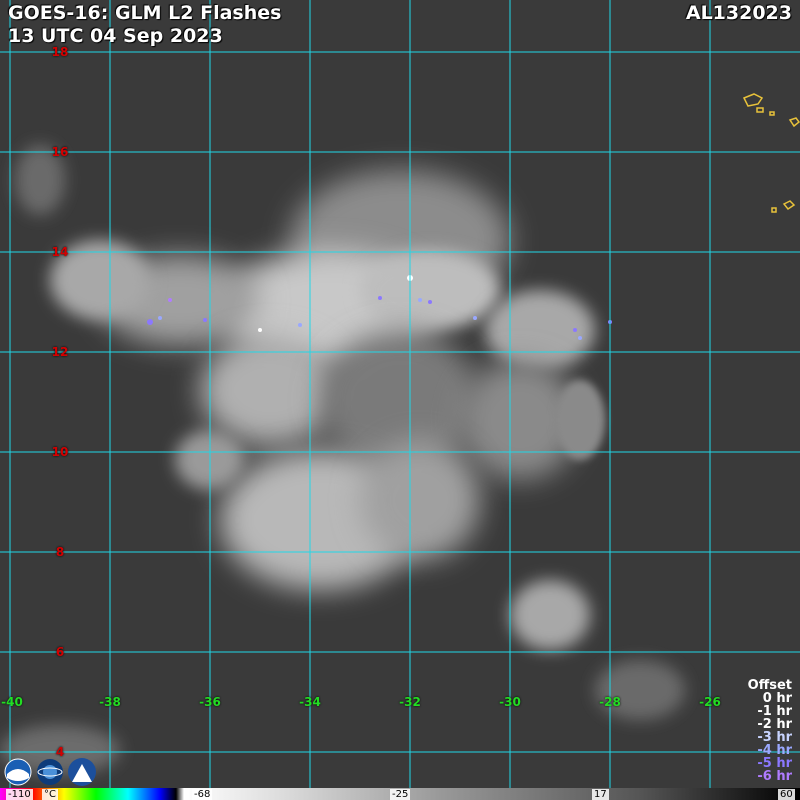 The width and height of the screenshot is (800, 800). Describe the element at coordinates (210, 702) in the screenshot. I see `lon-label: -36` at that location.